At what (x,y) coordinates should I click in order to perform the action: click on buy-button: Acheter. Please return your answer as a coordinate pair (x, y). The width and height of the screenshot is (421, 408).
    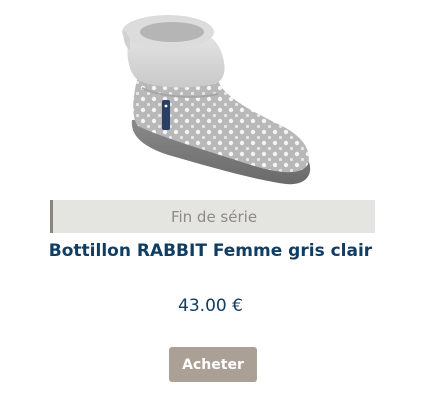
    Looking at the image, I should click on (213, 364).